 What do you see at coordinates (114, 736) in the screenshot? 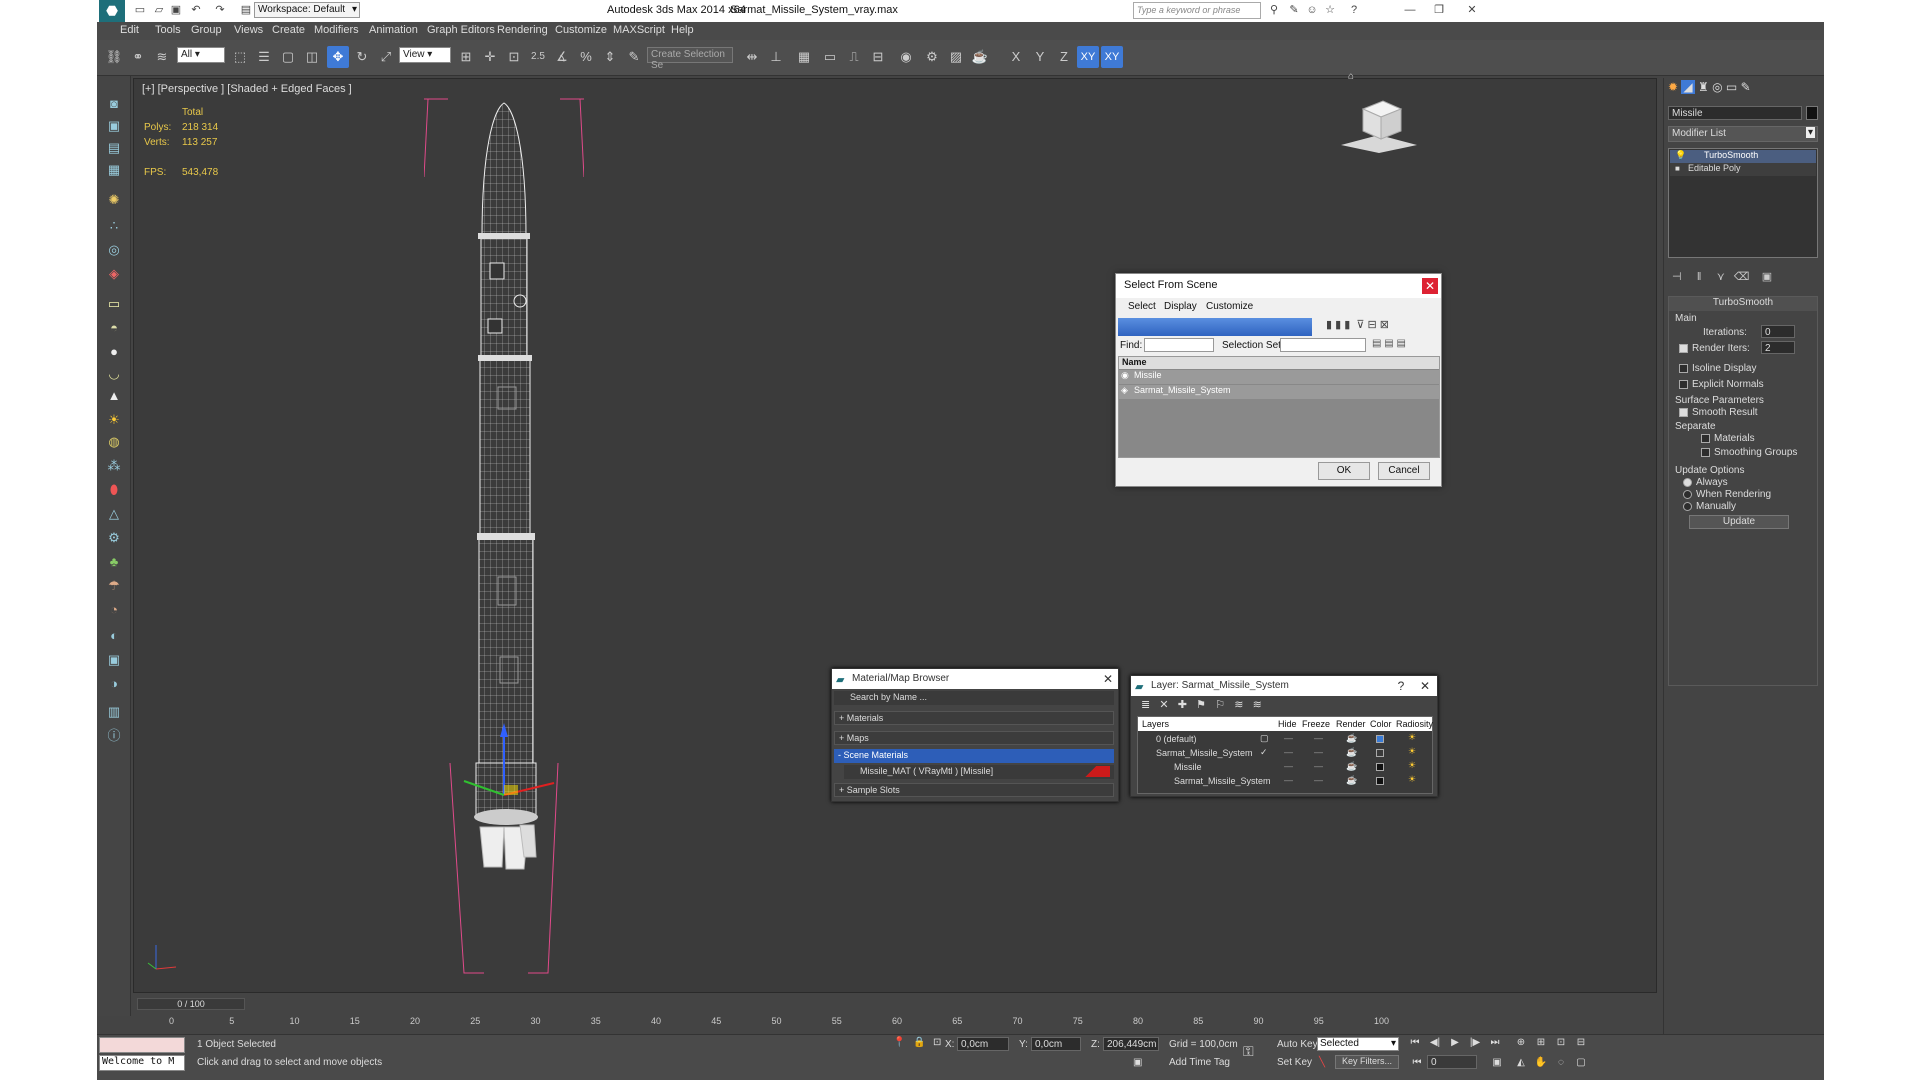
I see `info-icon: ⓘ` at bounding box center [114, 736].